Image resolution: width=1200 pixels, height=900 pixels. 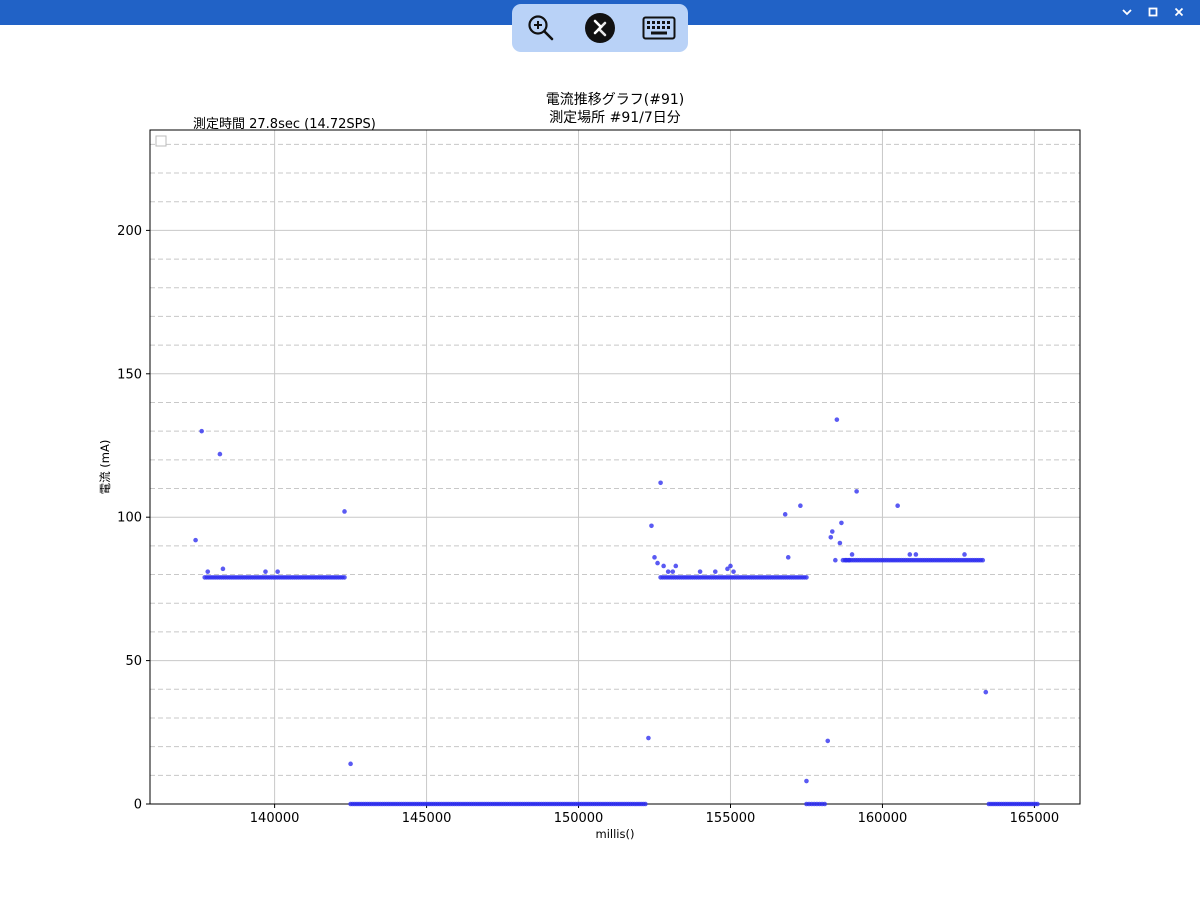 What do you see at coordinates (105, 467) in the screenshot?
I see `y-axis-label: 電流 (mA)` at bounding box center [105, 467].